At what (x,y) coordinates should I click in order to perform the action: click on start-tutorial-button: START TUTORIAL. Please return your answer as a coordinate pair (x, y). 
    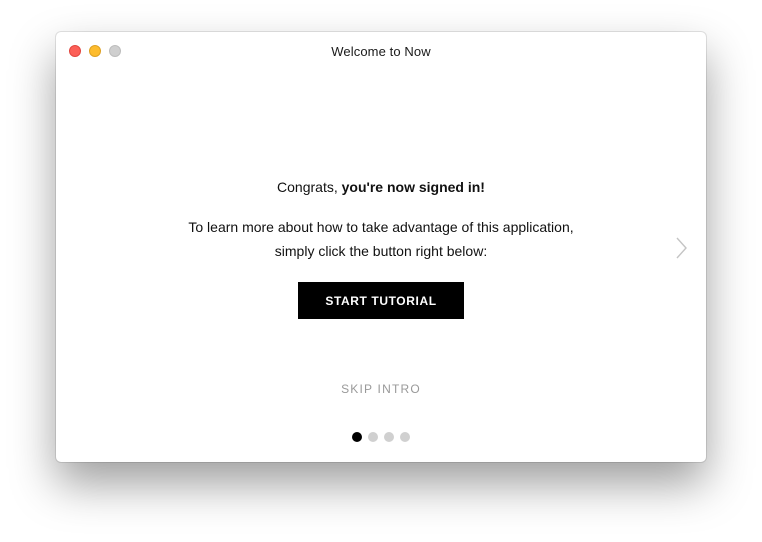
    Looking at the image, I should click on (381, 300).